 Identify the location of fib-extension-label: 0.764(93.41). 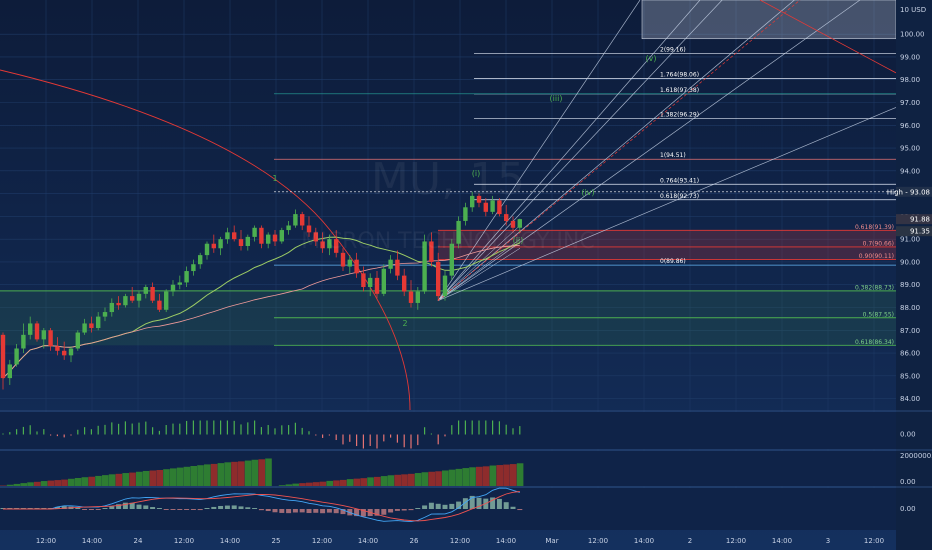
(679, 180).